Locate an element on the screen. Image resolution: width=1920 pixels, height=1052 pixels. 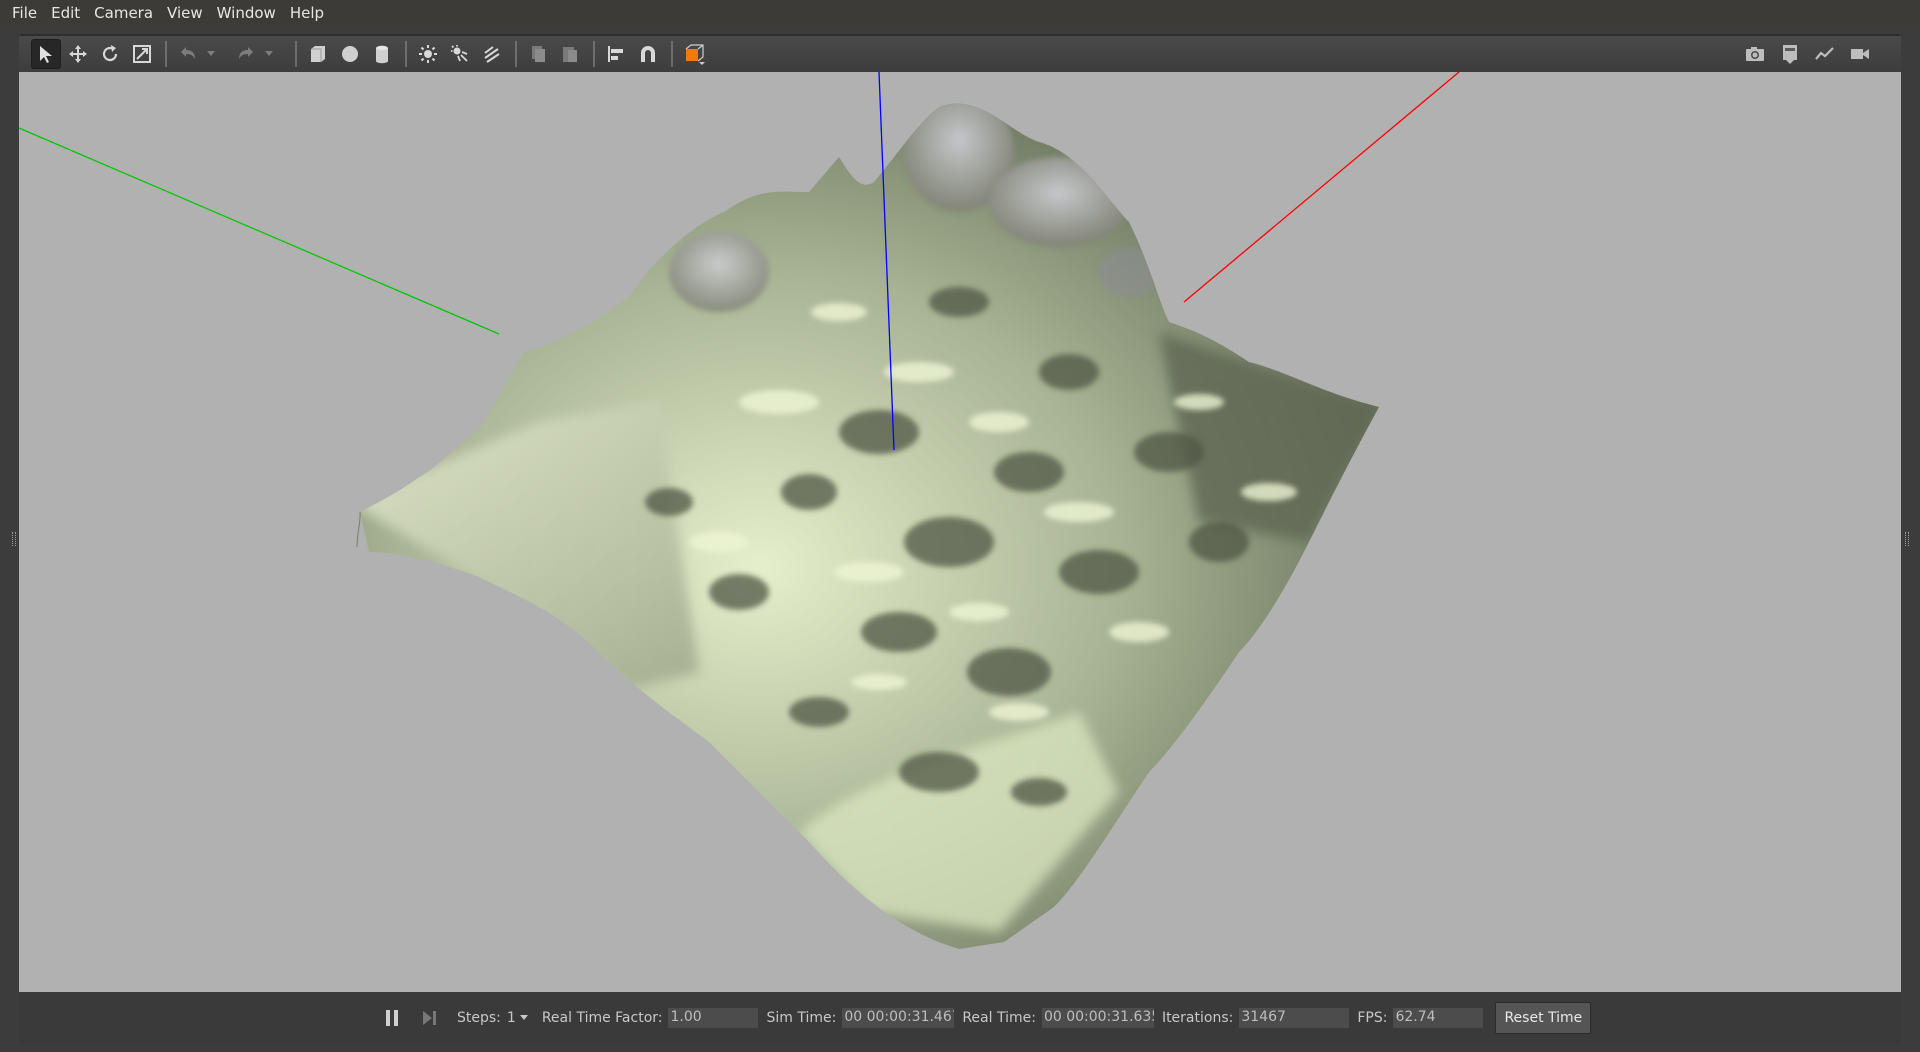
rtf-field: 1.00 is located at coordinates (713, 1018).